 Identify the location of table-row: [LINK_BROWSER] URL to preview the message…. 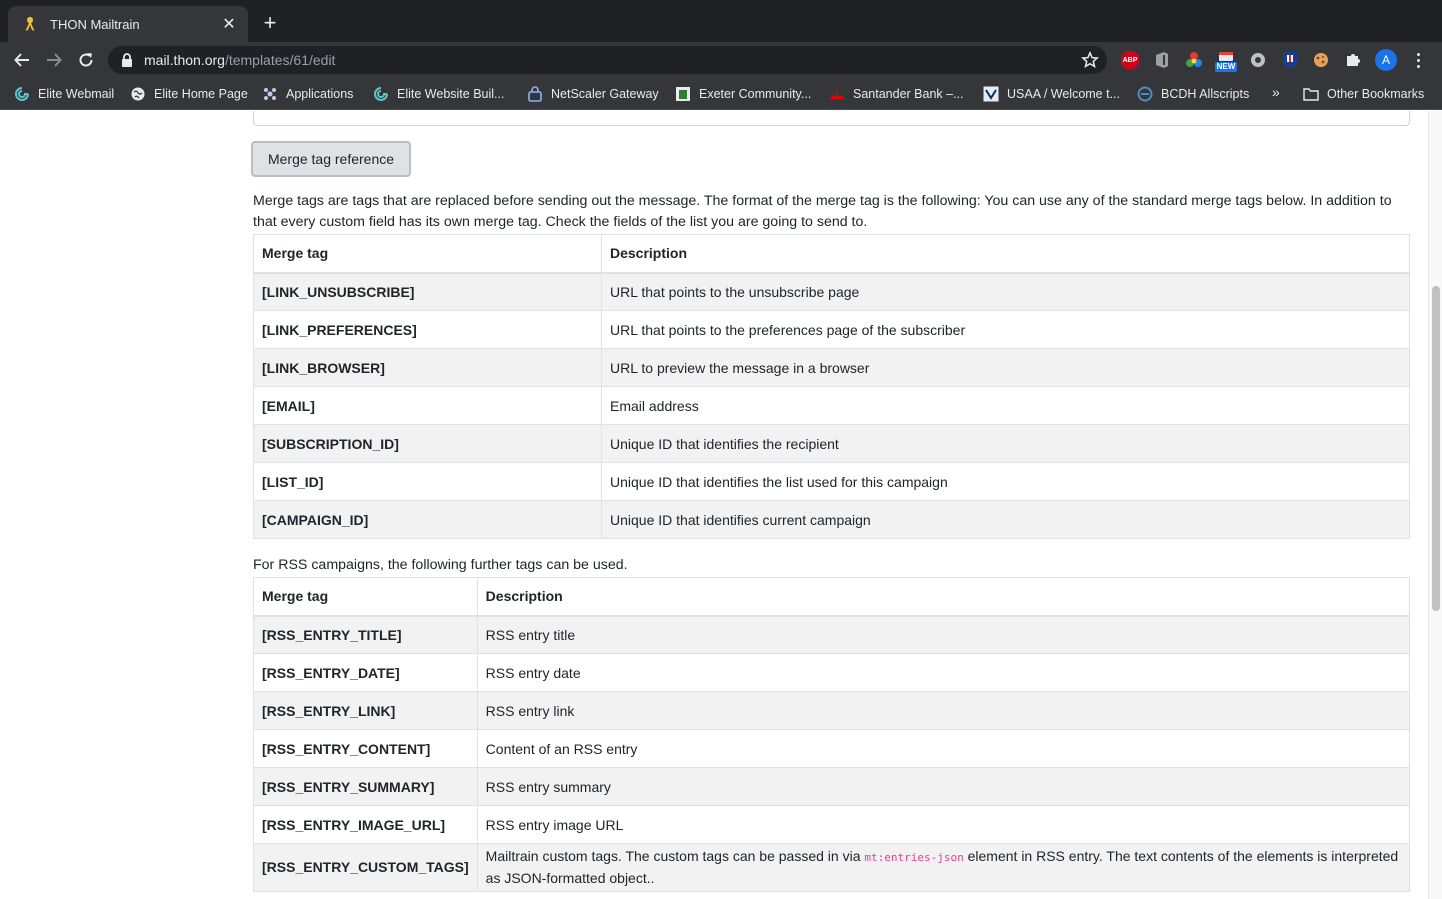
(831, 367).